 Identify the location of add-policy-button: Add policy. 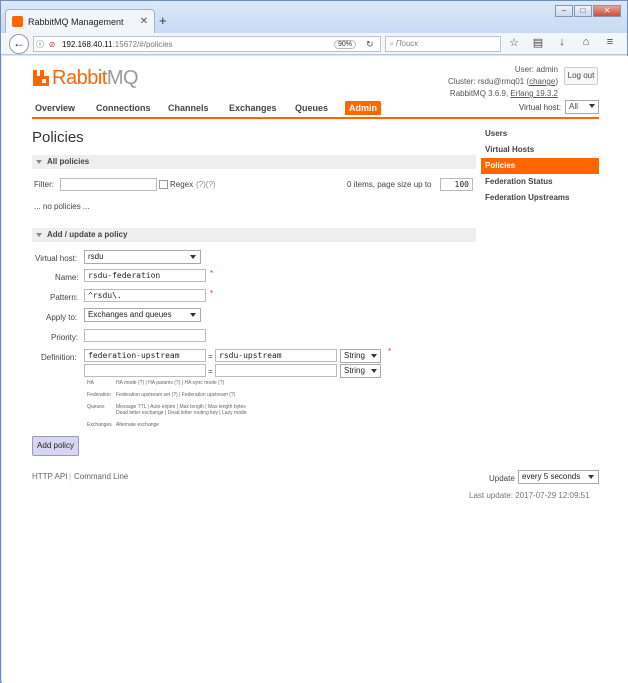
(55, 446).